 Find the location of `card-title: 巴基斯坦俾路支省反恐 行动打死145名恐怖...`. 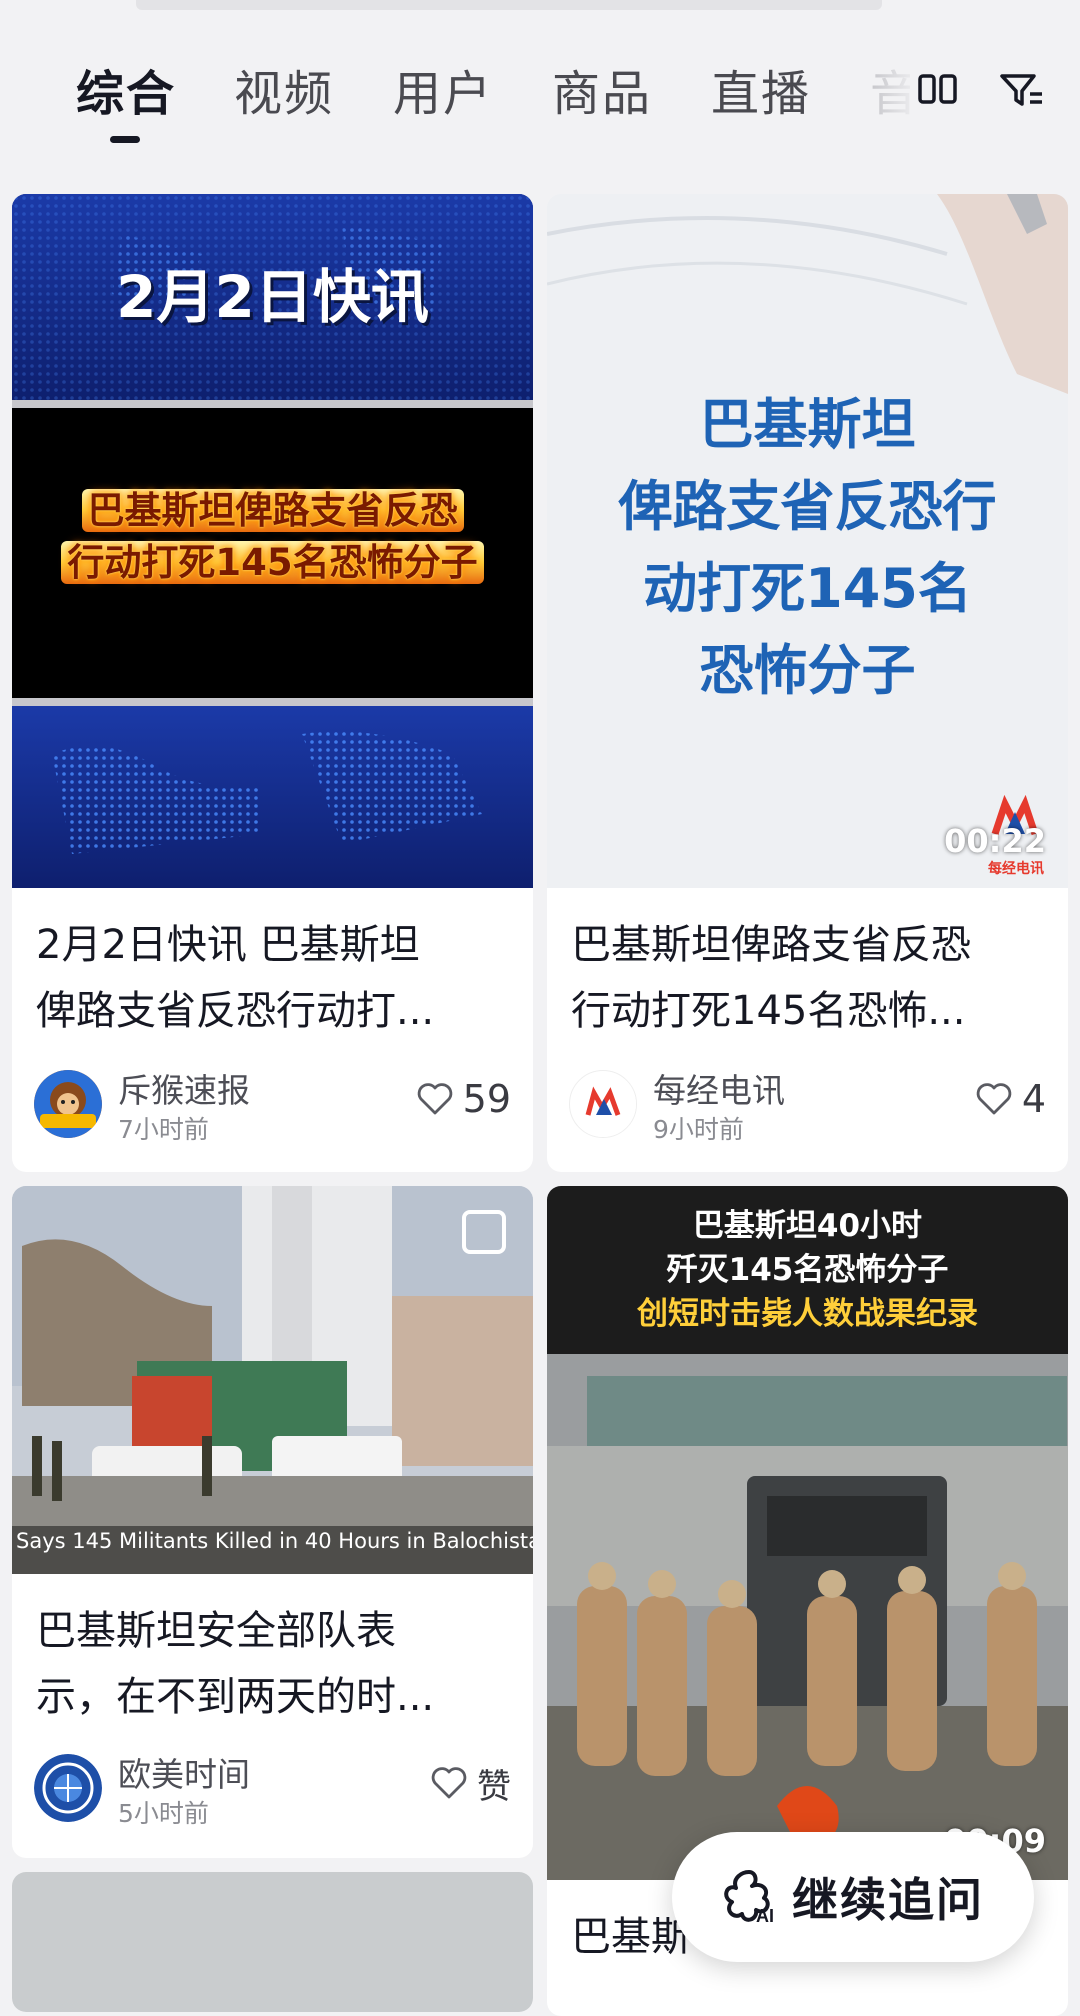

card-title: 巴基斯坦俾路支省反恐 行动打死145名恐怖... is located at coordinates (807, 978).